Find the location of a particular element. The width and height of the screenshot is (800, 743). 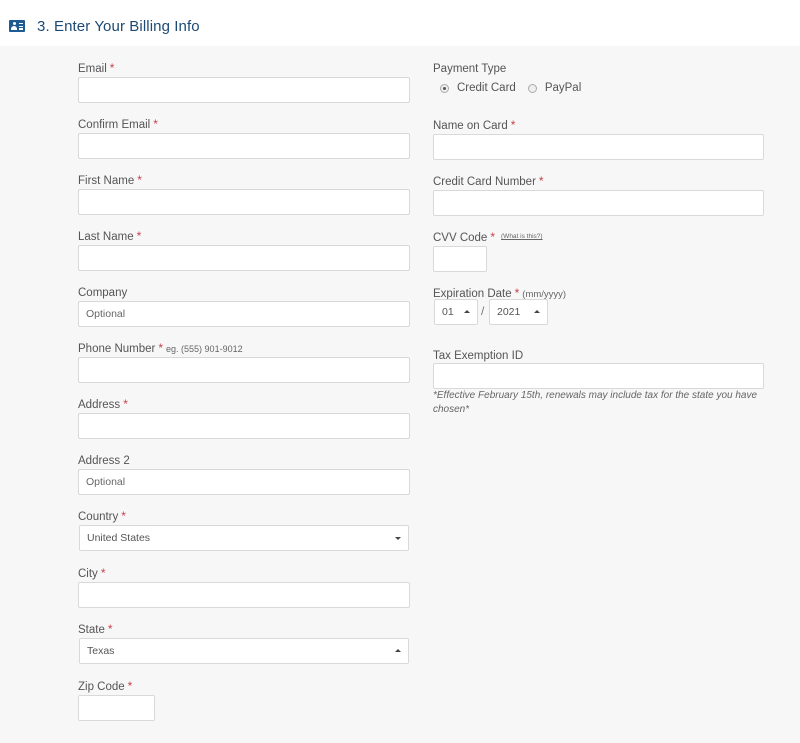

city-label: City * is located at coordinates (92, 573).